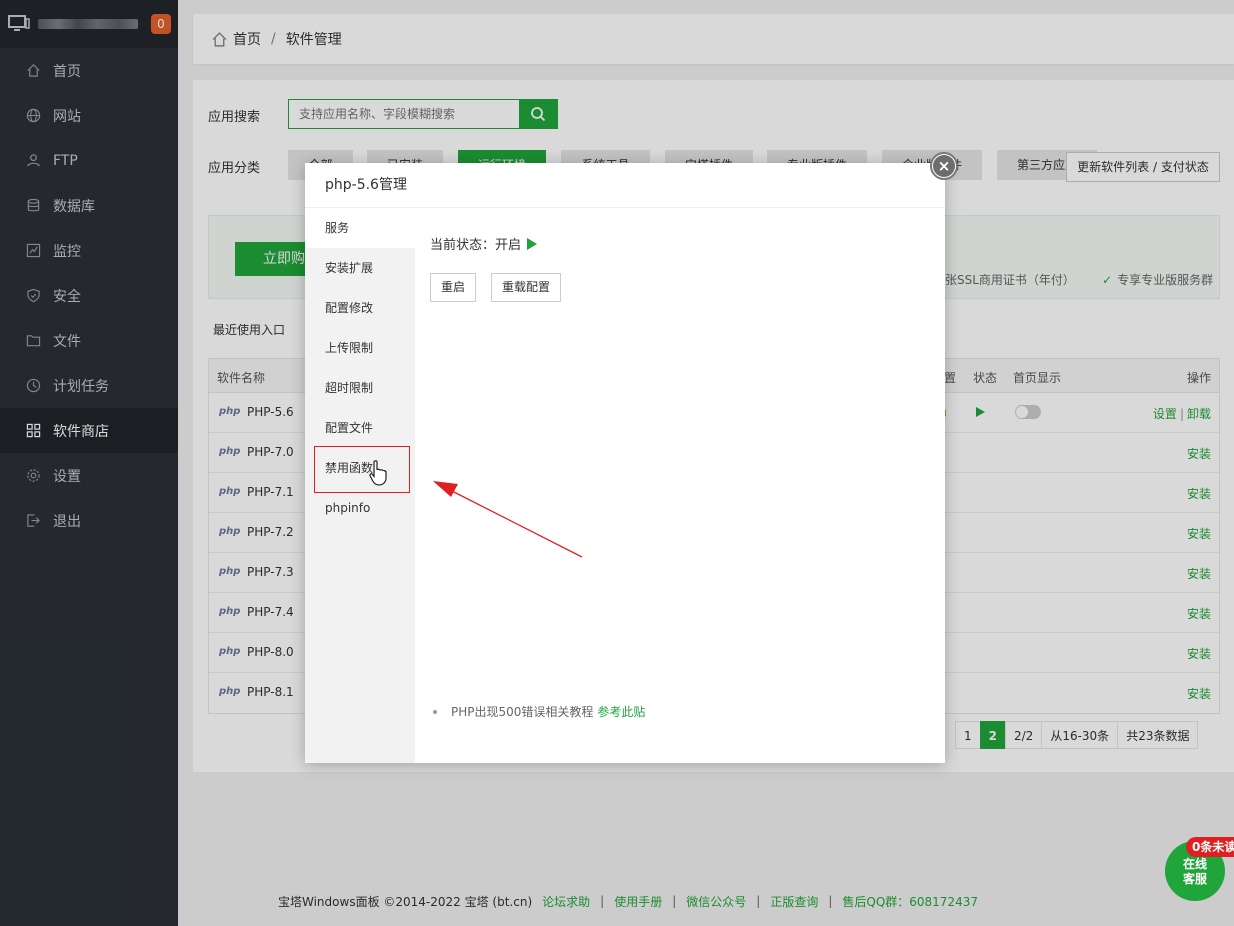 The height and width of the screenshot is (926, 1234). I want to click on nav-install-extensions: 安装扩展, so click(360, 268).